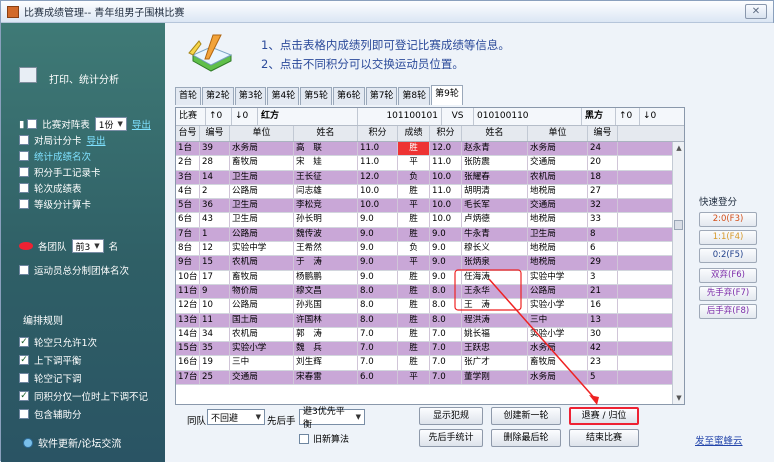  What do you see at coordinates (451, 438) in the screenshot?
I see `order-stats-button: 先后手统计` at bounding box center [451, 438].